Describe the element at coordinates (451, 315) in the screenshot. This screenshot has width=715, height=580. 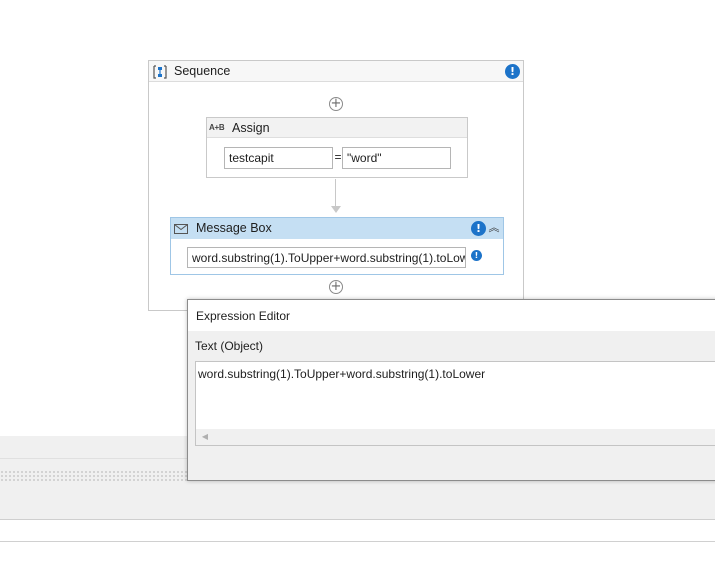
I see `dialog-titlebar: Expression Editor` at that location.